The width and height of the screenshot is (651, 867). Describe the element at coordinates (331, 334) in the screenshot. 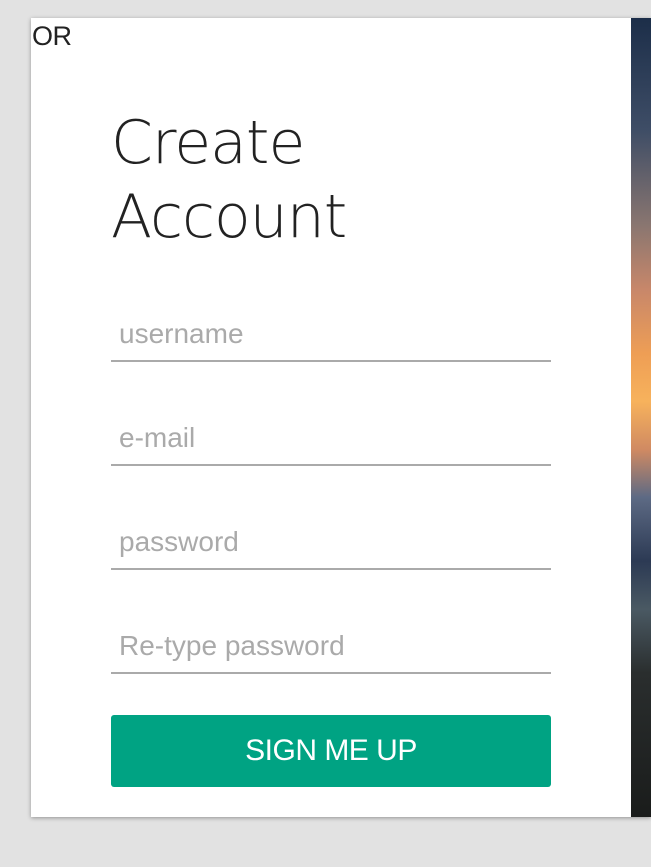

I see `username-input` at that location.